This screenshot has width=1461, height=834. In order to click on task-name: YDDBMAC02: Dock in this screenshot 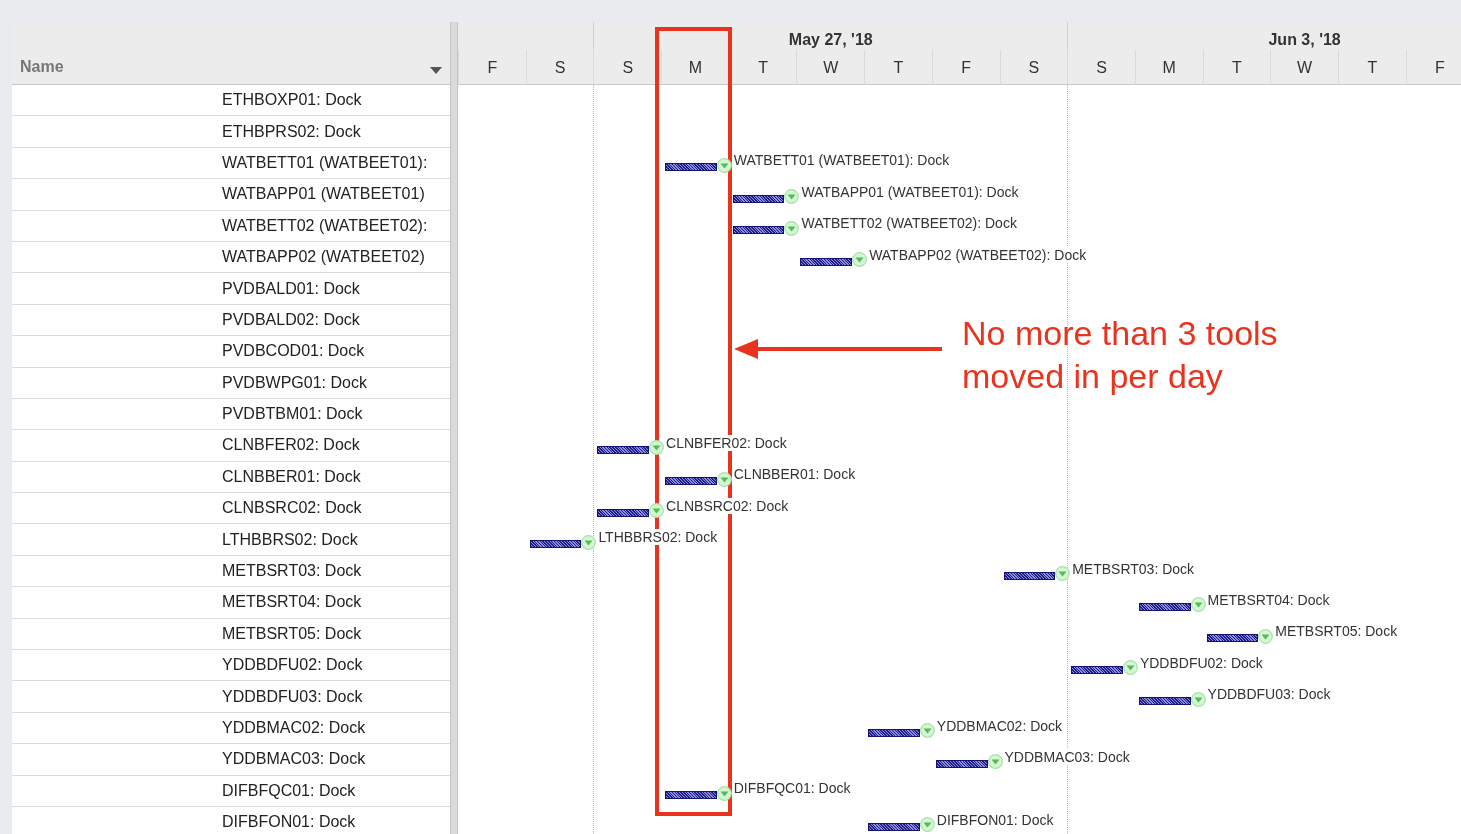, I will do `click(294, 728)`.